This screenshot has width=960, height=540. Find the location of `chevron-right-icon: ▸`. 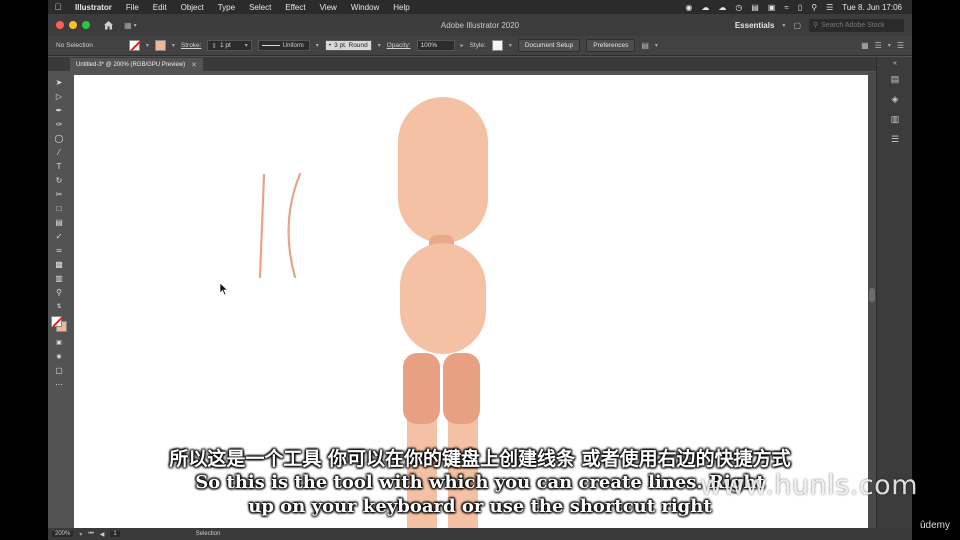

chevron-right-icon: ▸ is located at coordinates (462, 45).